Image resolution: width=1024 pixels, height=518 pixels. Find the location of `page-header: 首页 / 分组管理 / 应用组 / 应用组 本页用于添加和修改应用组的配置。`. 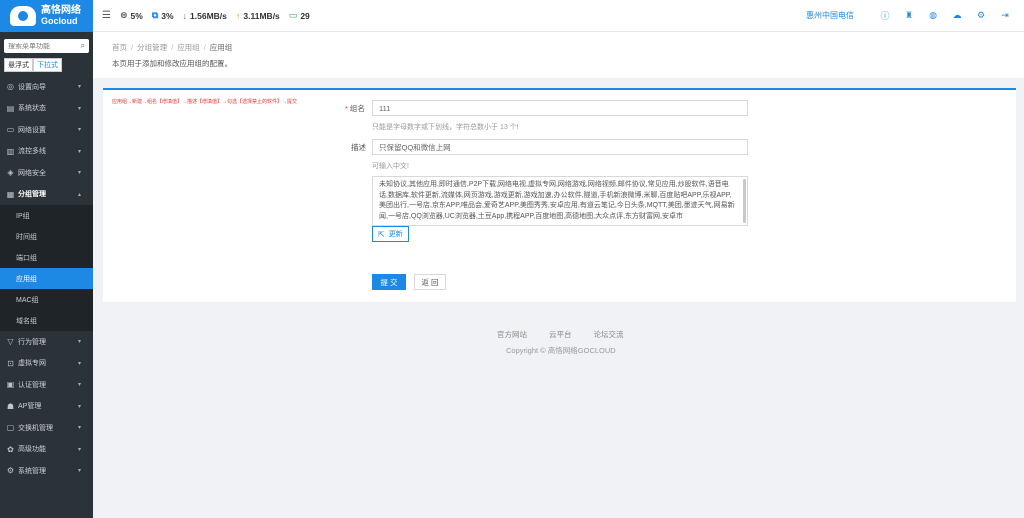

page-header: 首页 / 分组管理 / 应用组 / 应用组 本页用于添加和修改应用组的配置。 is located at coordinates (558, 55).